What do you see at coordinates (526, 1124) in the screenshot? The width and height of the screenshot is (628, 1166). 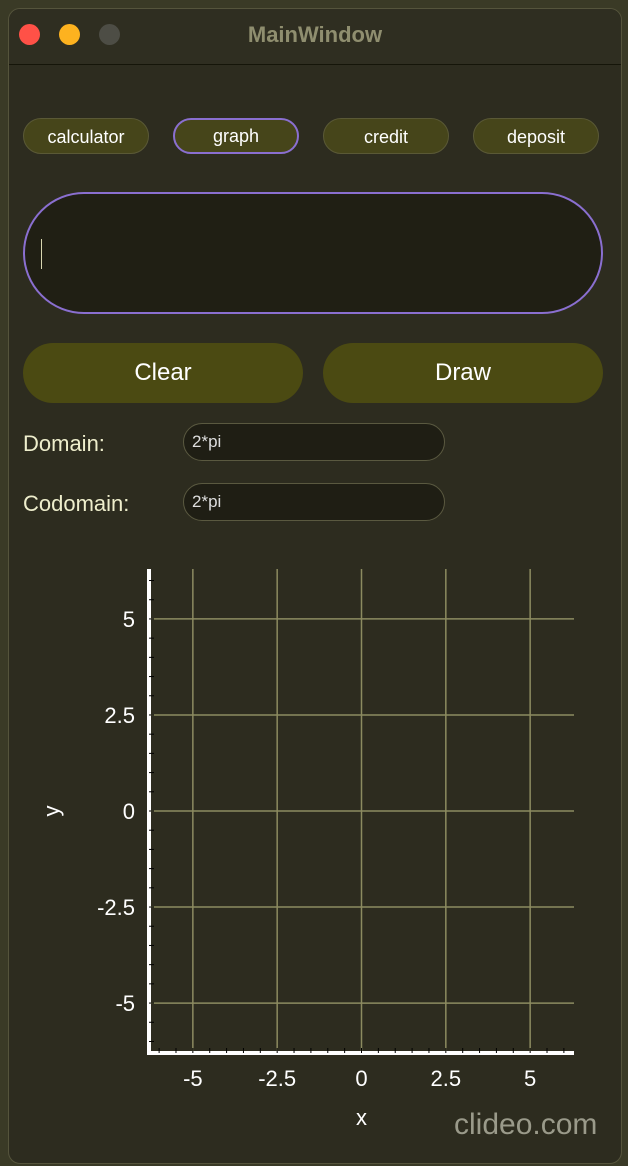 I see `watermark: clideo.com` at bounding box center [526, 1124].